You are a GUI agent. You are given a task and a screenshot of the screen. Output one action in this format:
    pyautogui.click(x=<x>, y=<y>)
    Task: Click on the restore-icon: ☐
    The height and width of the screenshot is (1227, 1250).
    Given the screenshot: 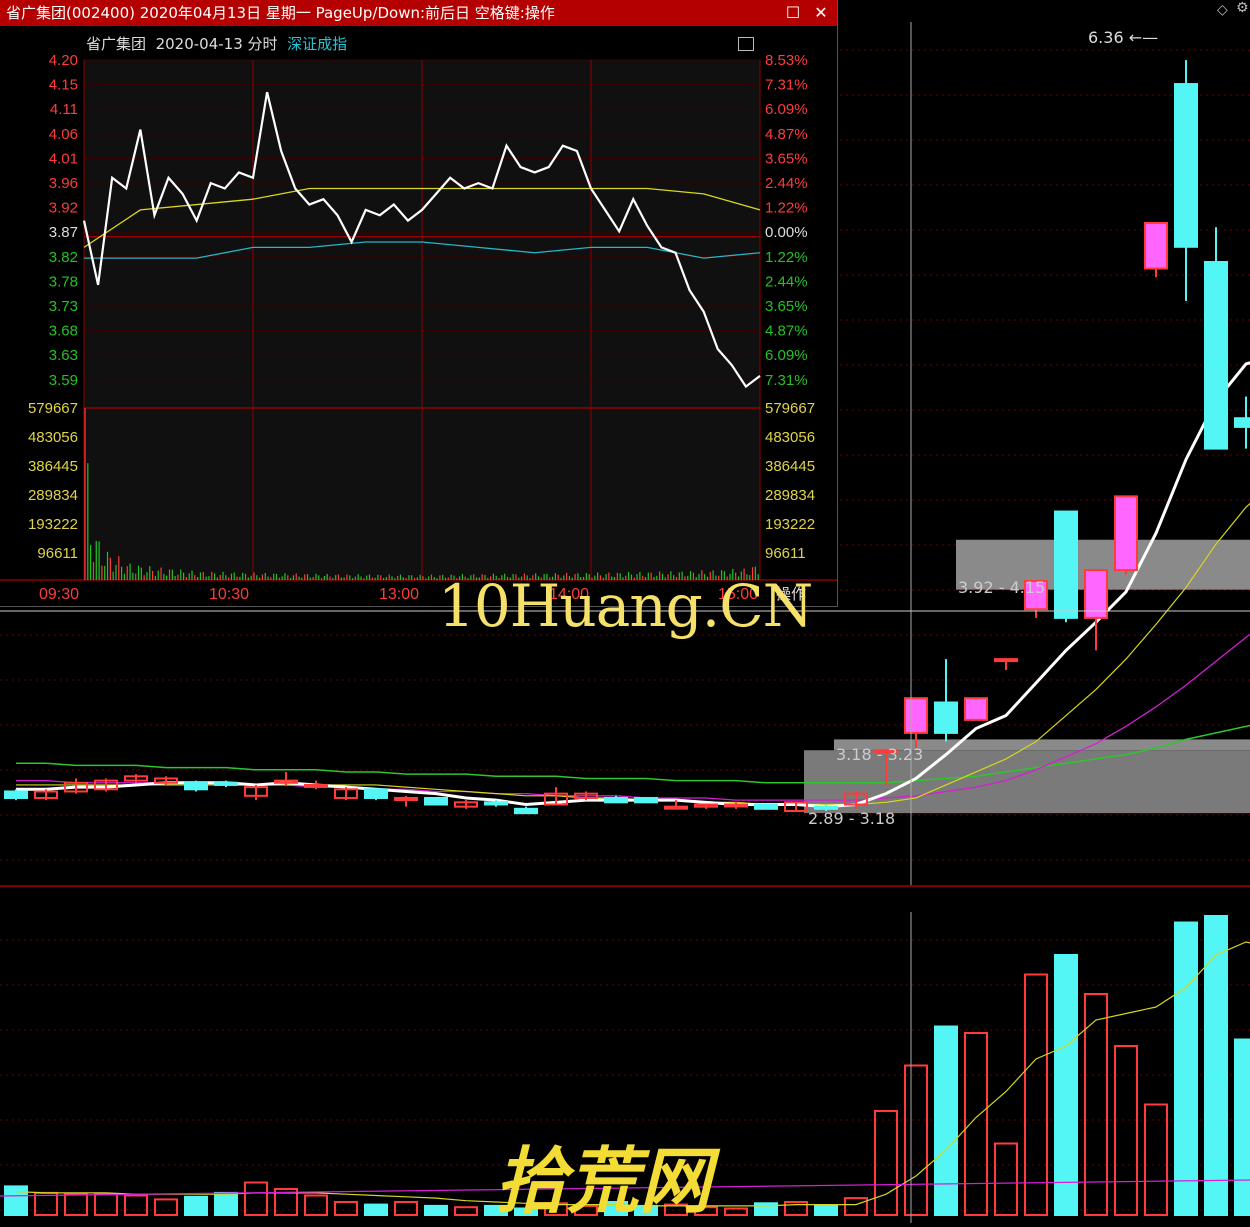 What is the action you would take?
    pyautogui.click(x=793, y=13)
    